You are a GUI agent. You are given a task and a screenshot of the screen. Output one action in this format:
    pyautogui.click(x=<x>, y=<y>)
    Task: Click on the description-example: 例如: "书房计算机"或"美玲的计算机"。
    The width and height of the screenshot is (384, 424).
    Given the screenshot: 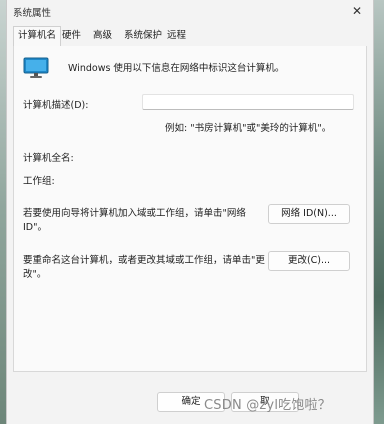 What is the action you would take?
    pyautogui.click(x=248, y=128)
    